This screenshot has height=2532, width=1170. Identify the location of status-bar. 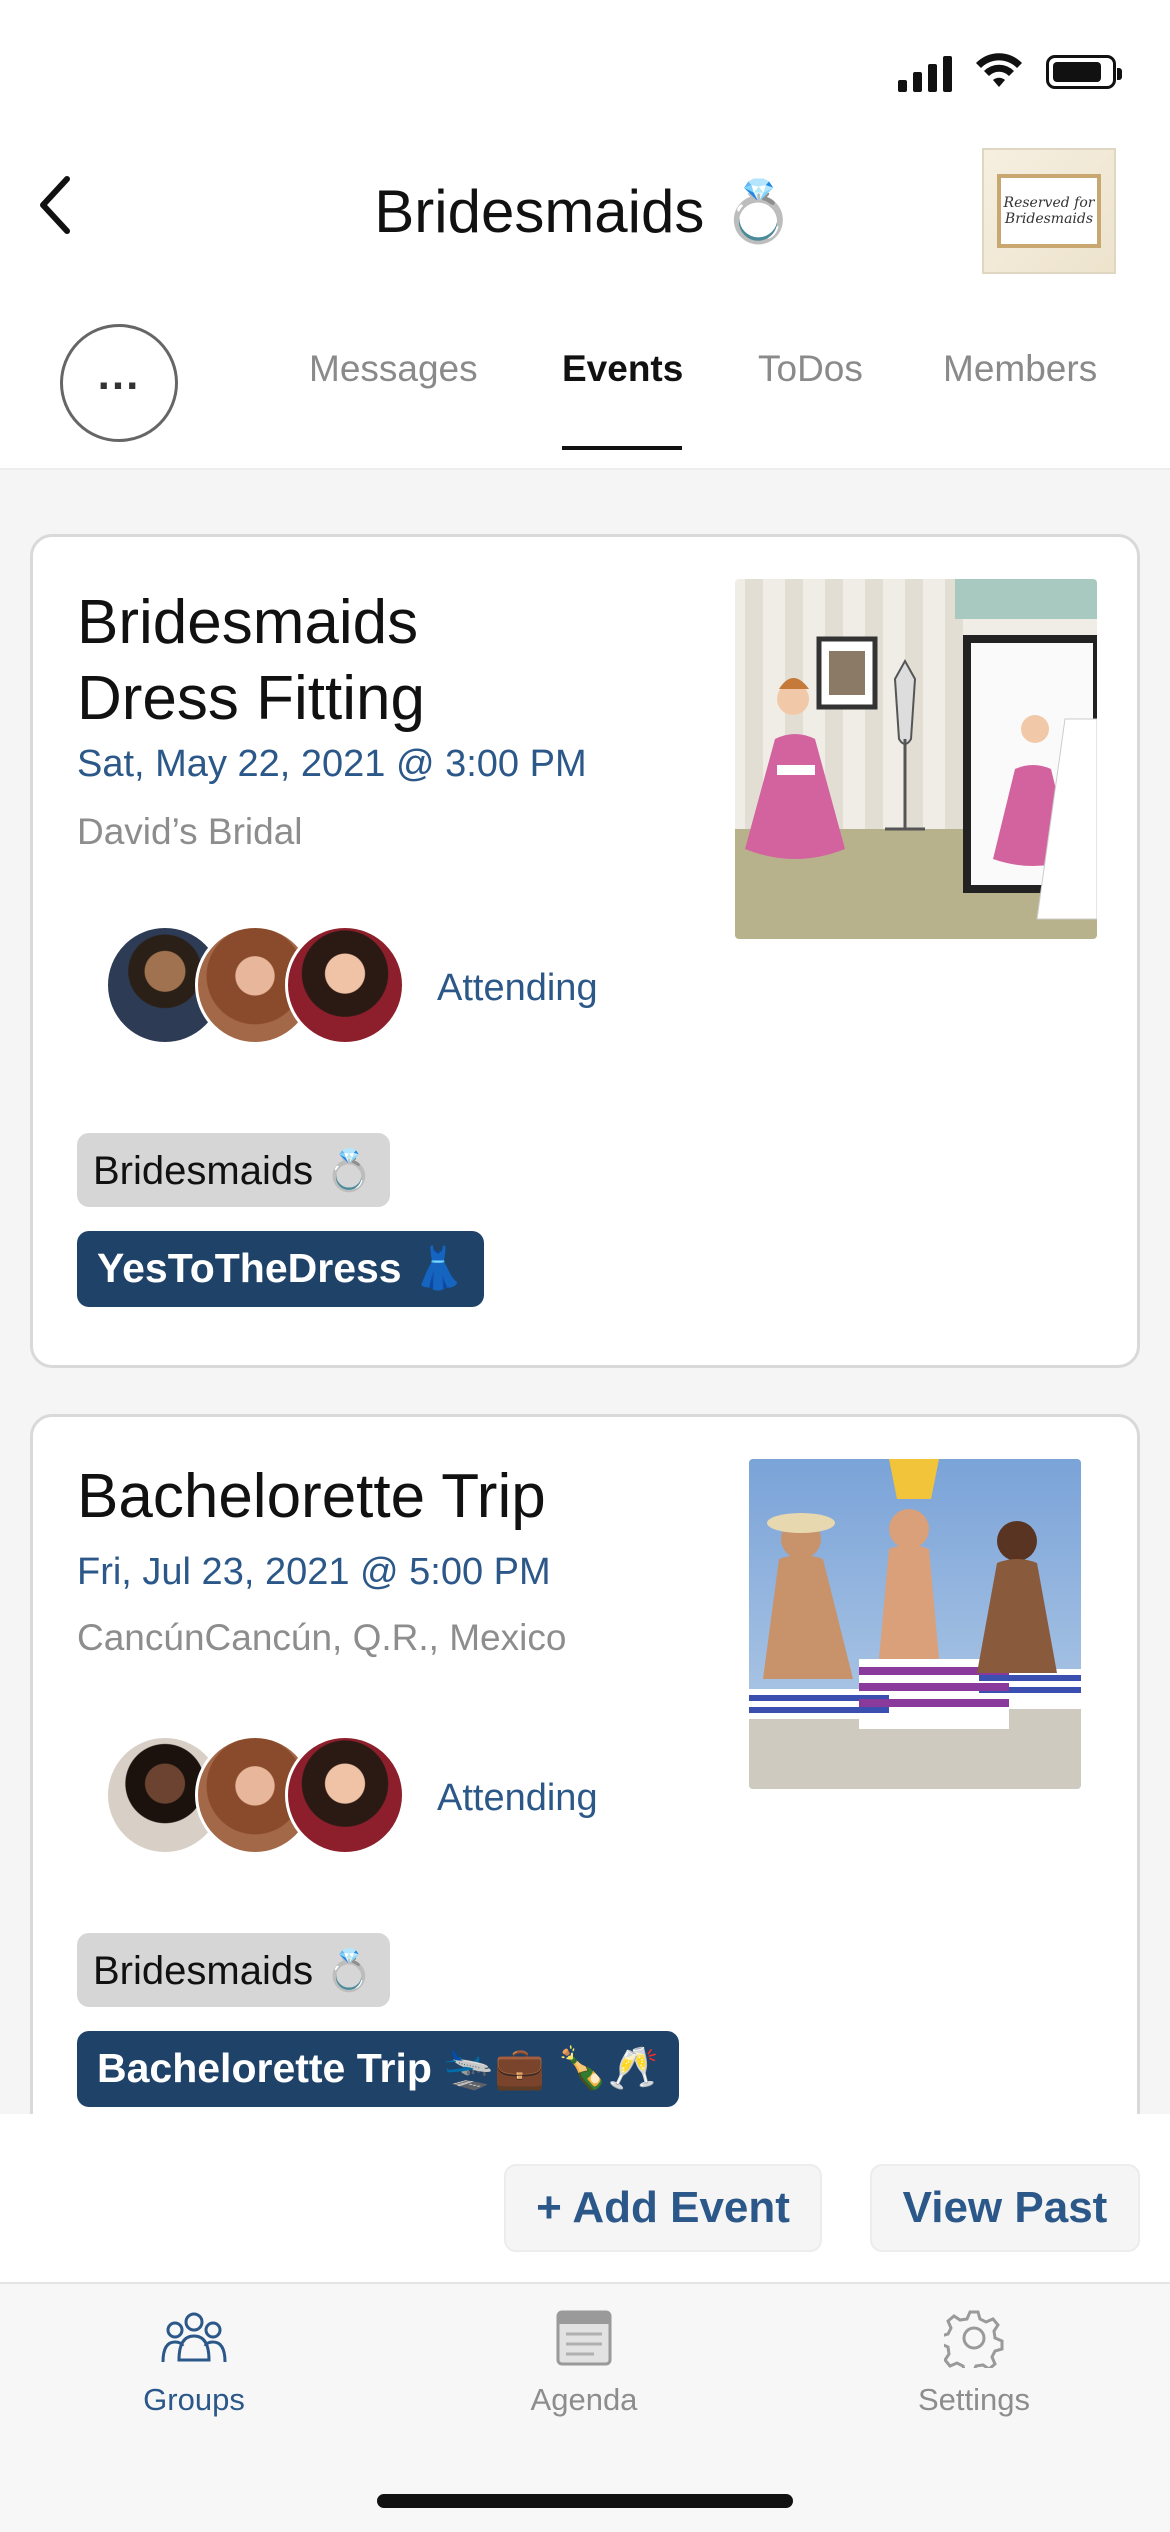
(585, 75).